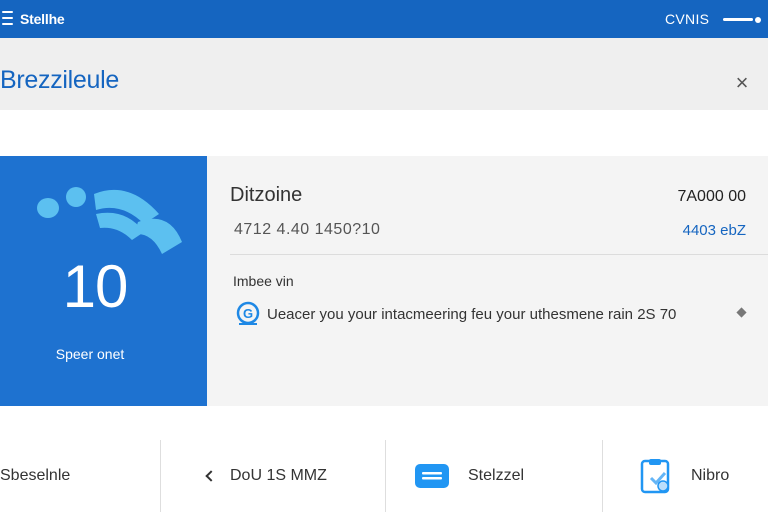  What do you see at coordinates (266, 195) in the screenshot?
I see `item-title: Ditzoine` at bounding box center [266, 195].